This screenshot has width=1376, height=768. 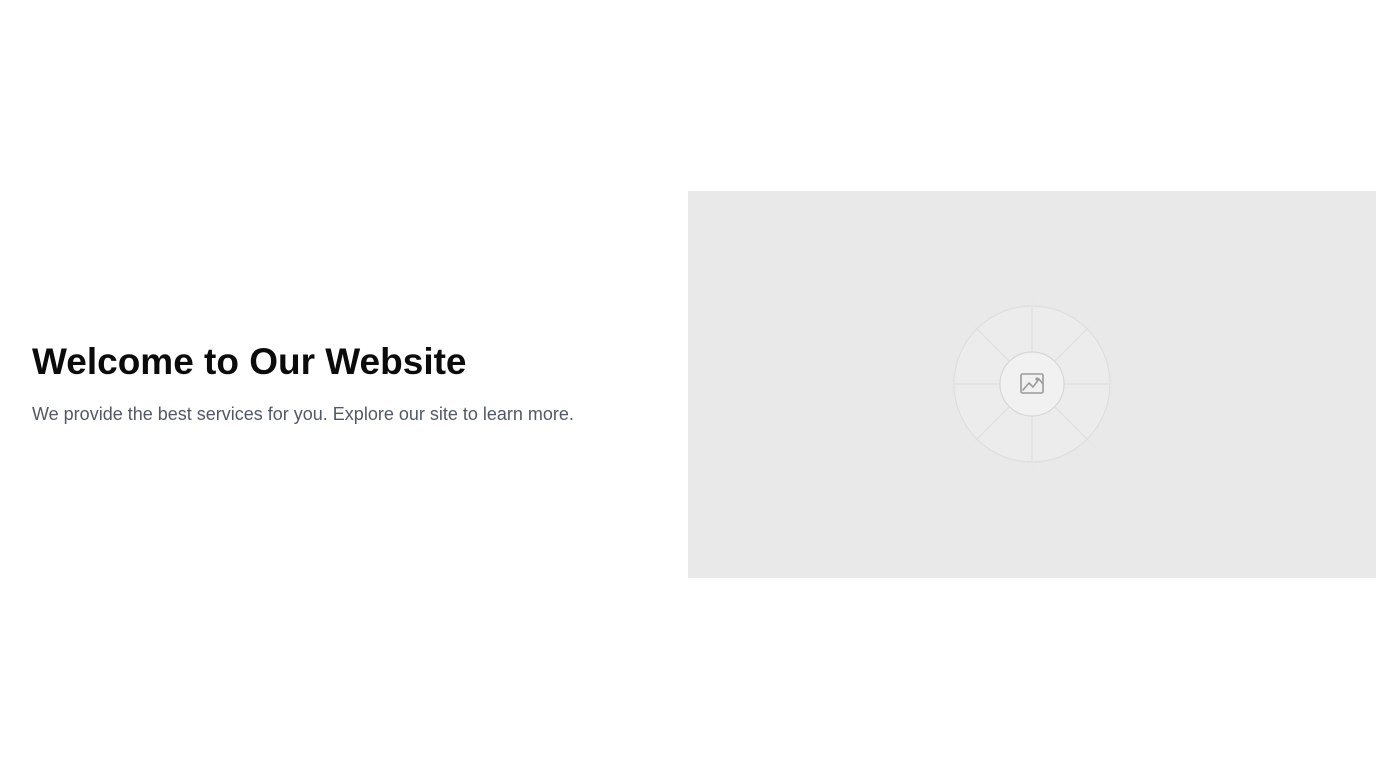 I want to click on placeholder-graphic, so click(x=1032, y=384).